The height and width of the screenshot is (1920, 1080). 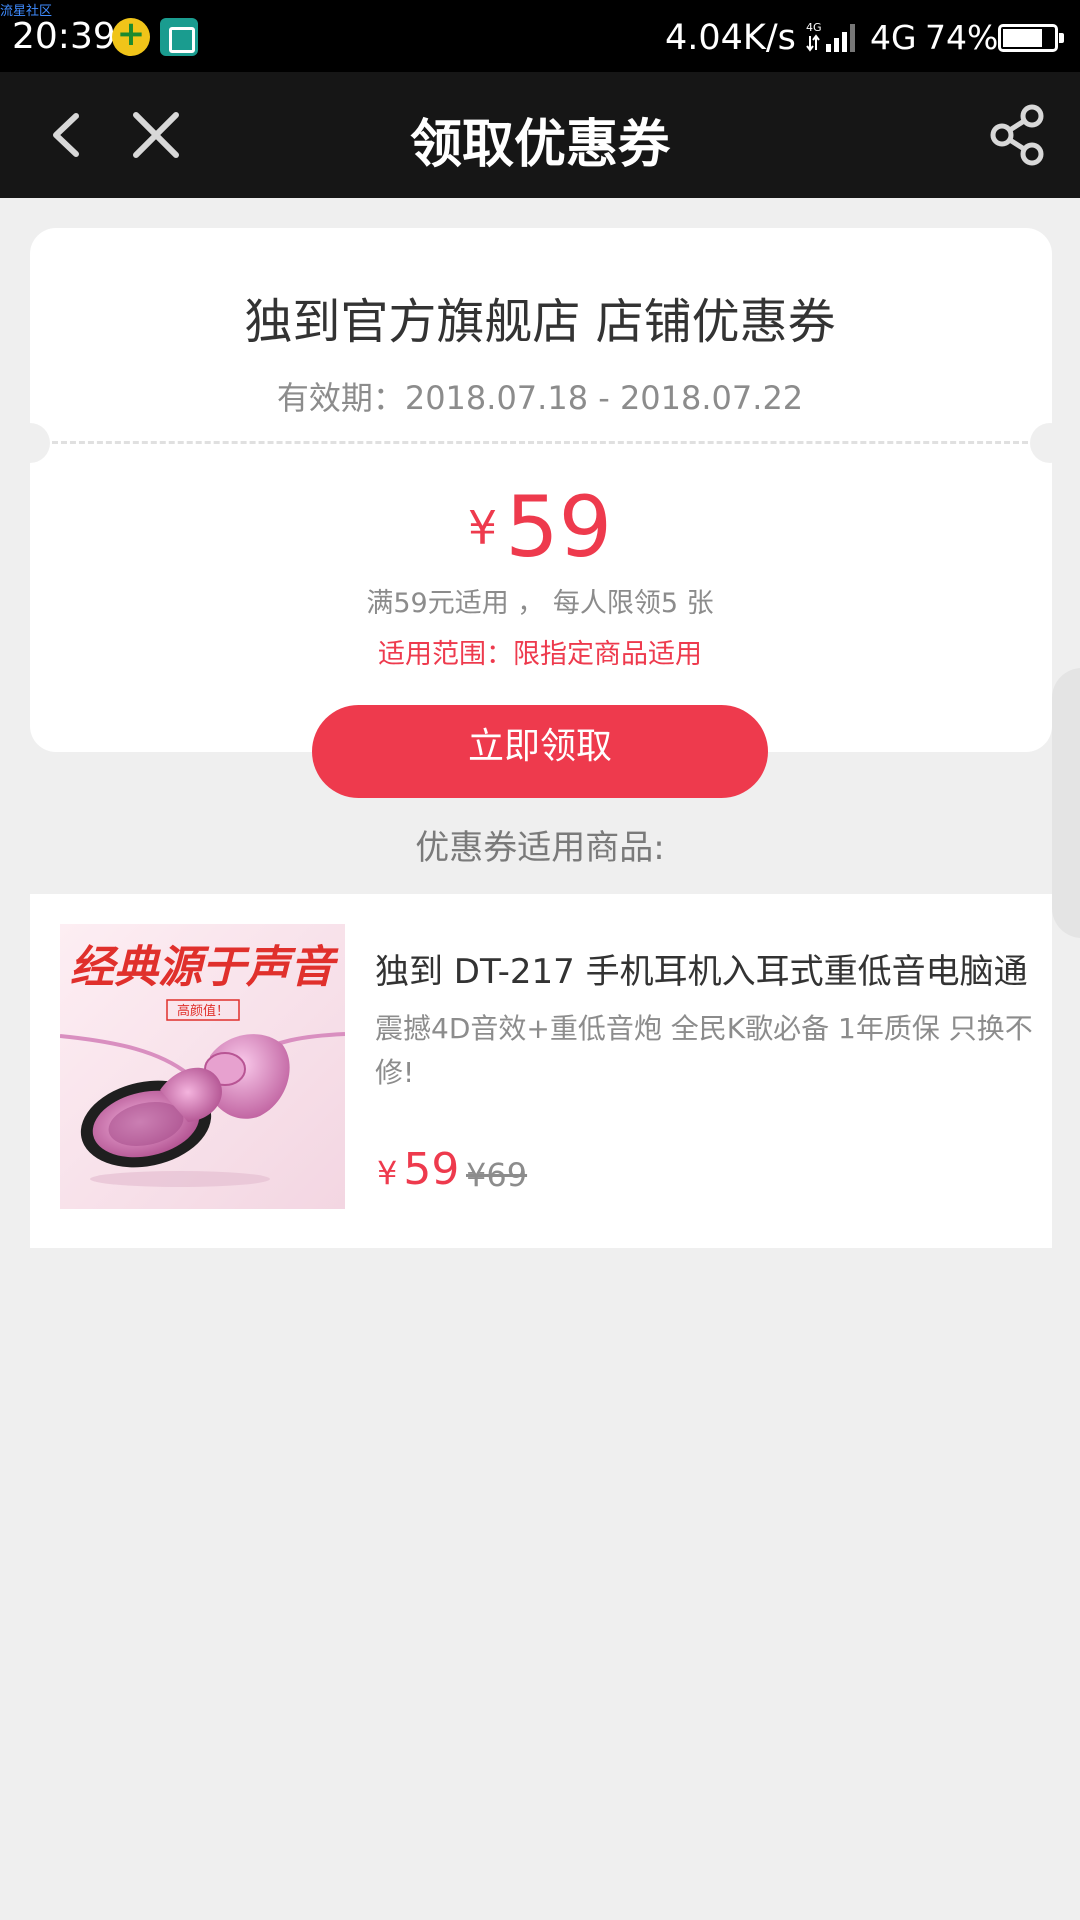 I want to click on side-drawer-handle, so click(x=1066, y=803).